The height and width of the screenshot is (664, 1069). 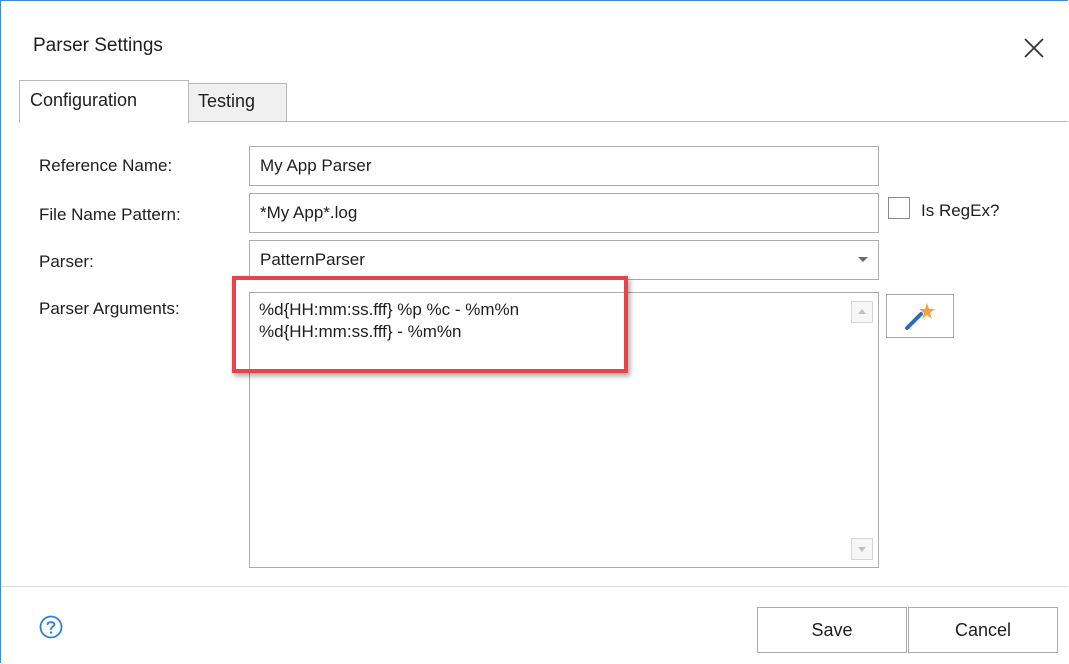 I want to click on scroll-up-button, so click(x=862, y=312).